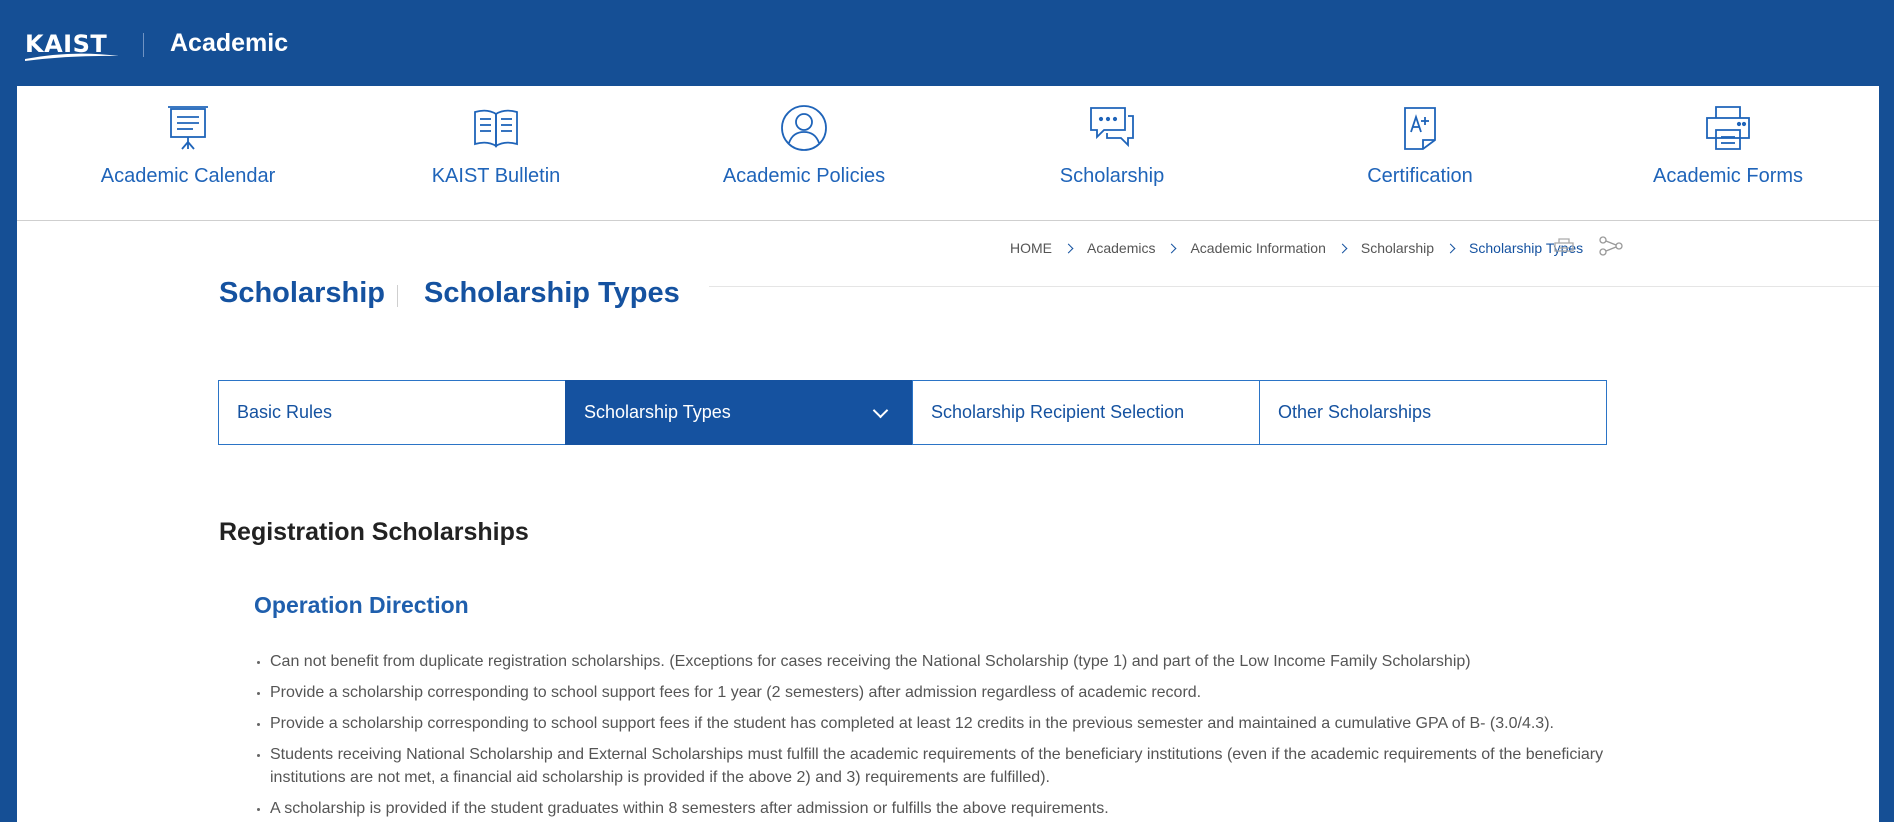  Describe the element at coordinates (1397, 248) in the screenshot. I see `breadcrumb-scholarship: Scholarship` at that location.